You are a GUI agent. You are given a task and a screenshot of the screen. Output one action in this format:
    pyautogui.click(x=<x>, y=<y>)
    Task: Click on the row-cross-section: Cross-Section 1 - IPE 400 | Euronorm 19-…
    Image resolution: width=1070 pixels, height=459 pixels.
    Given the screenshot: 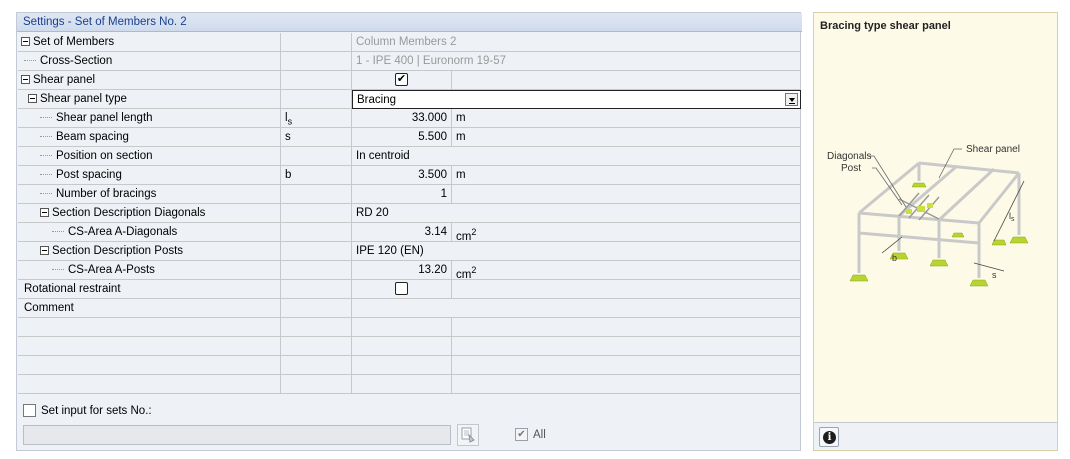 What is the action you would take?
    pyautogui.click(x=409, y=61)
    